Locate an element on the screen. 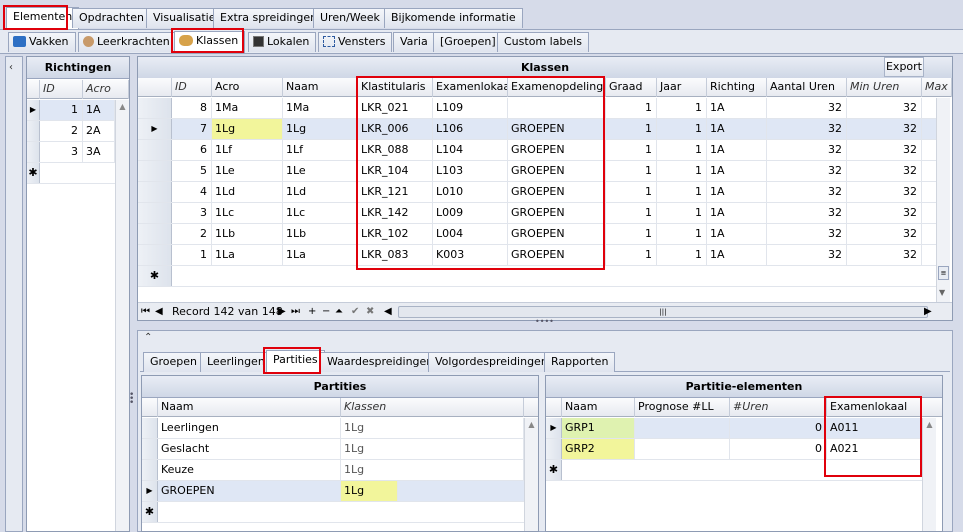  tab-partities: Partities is located at coordinates (295, 361).